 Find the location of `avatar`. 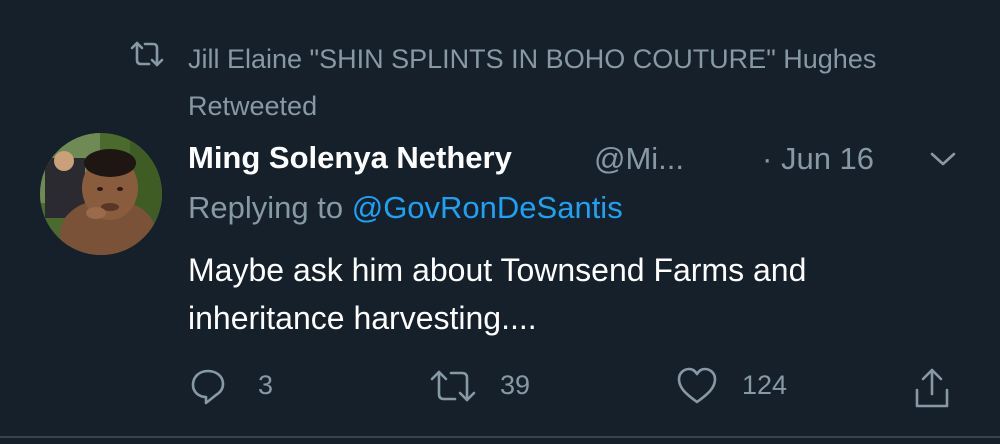

avatar is located at coordinates (101, 194).